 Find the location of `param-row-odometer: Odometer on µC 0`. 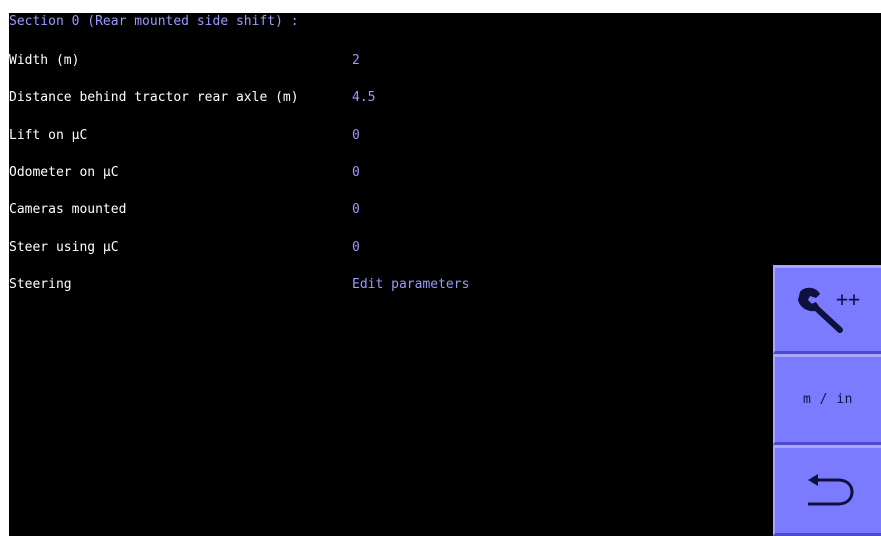

param-row-odometer: Odometer on µC 0 is located at coordinates (389, 173).